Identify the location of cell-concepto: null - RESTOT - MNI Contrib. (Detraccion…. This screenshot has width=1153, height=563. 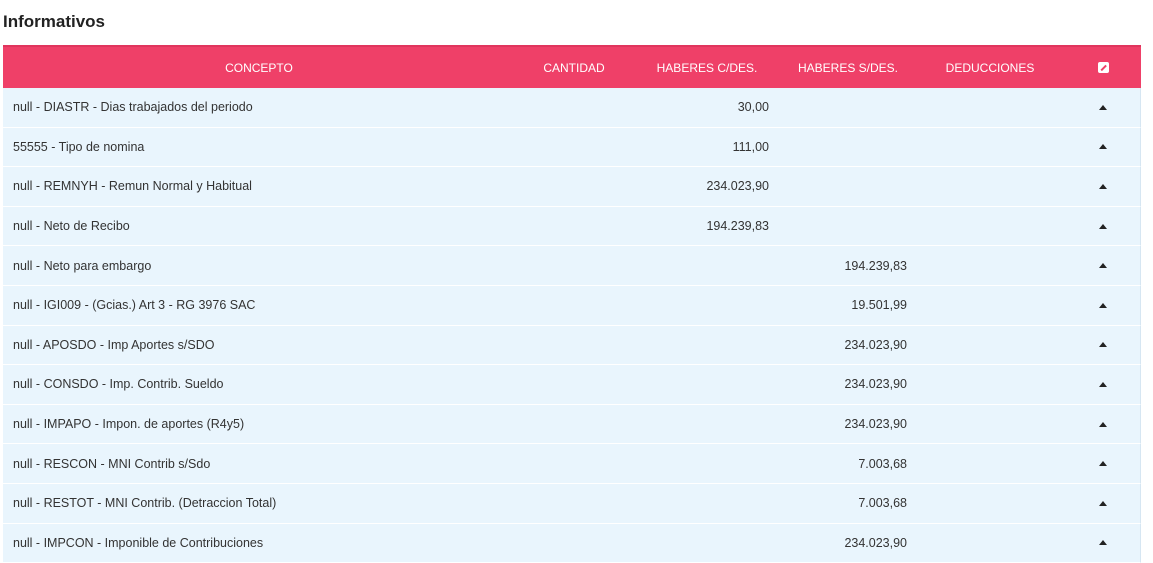
(145, 503).